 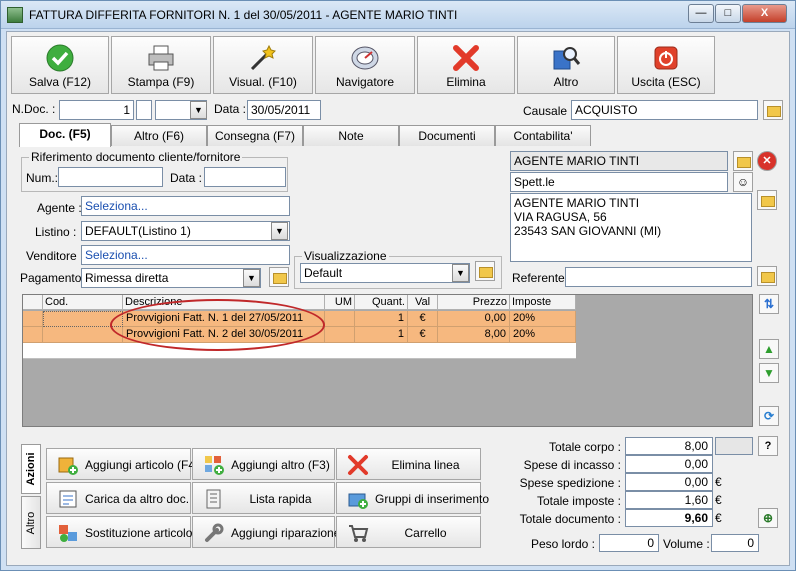 I want to click on arrow-up-icon: ▲, so click(x=769, y=349).